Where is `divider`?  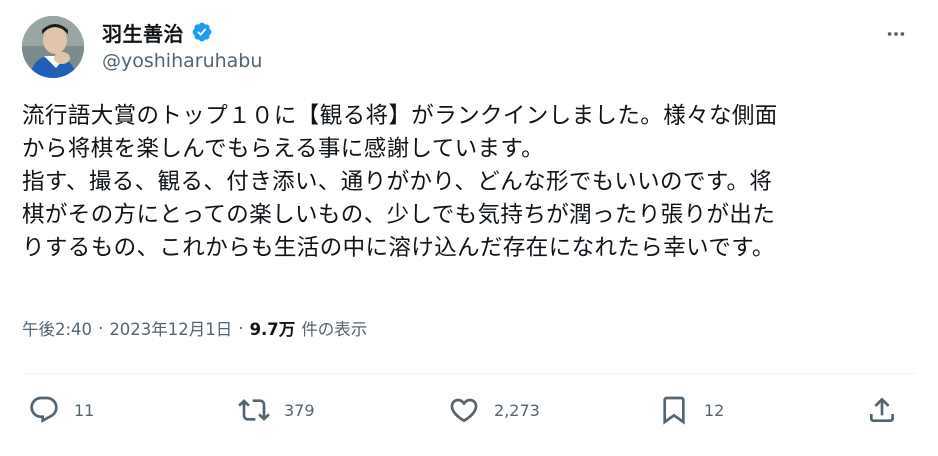
divider is located at coordinates (469, 373).